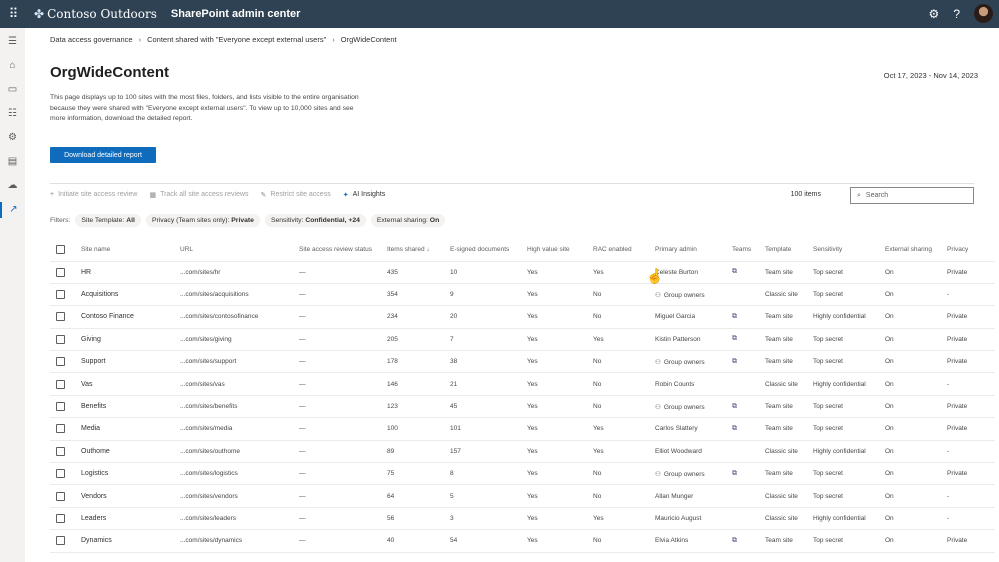 The height and width of the screenshot is (562, 999). What do you see at coordinates (130, 340) in the screenshot?
I see `cell-name: Giving` at bounding box center [130, 340].